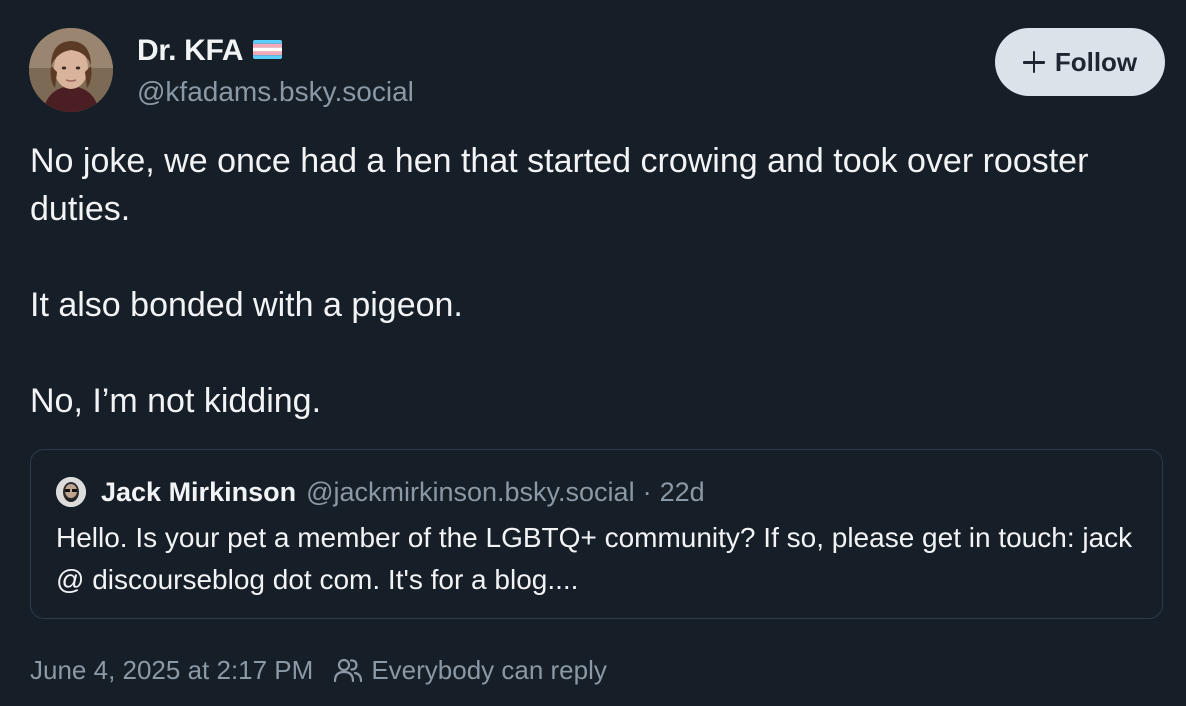 This screenshot has height=706, width=1186. I want to click on author-avatar, so click(71, 70).